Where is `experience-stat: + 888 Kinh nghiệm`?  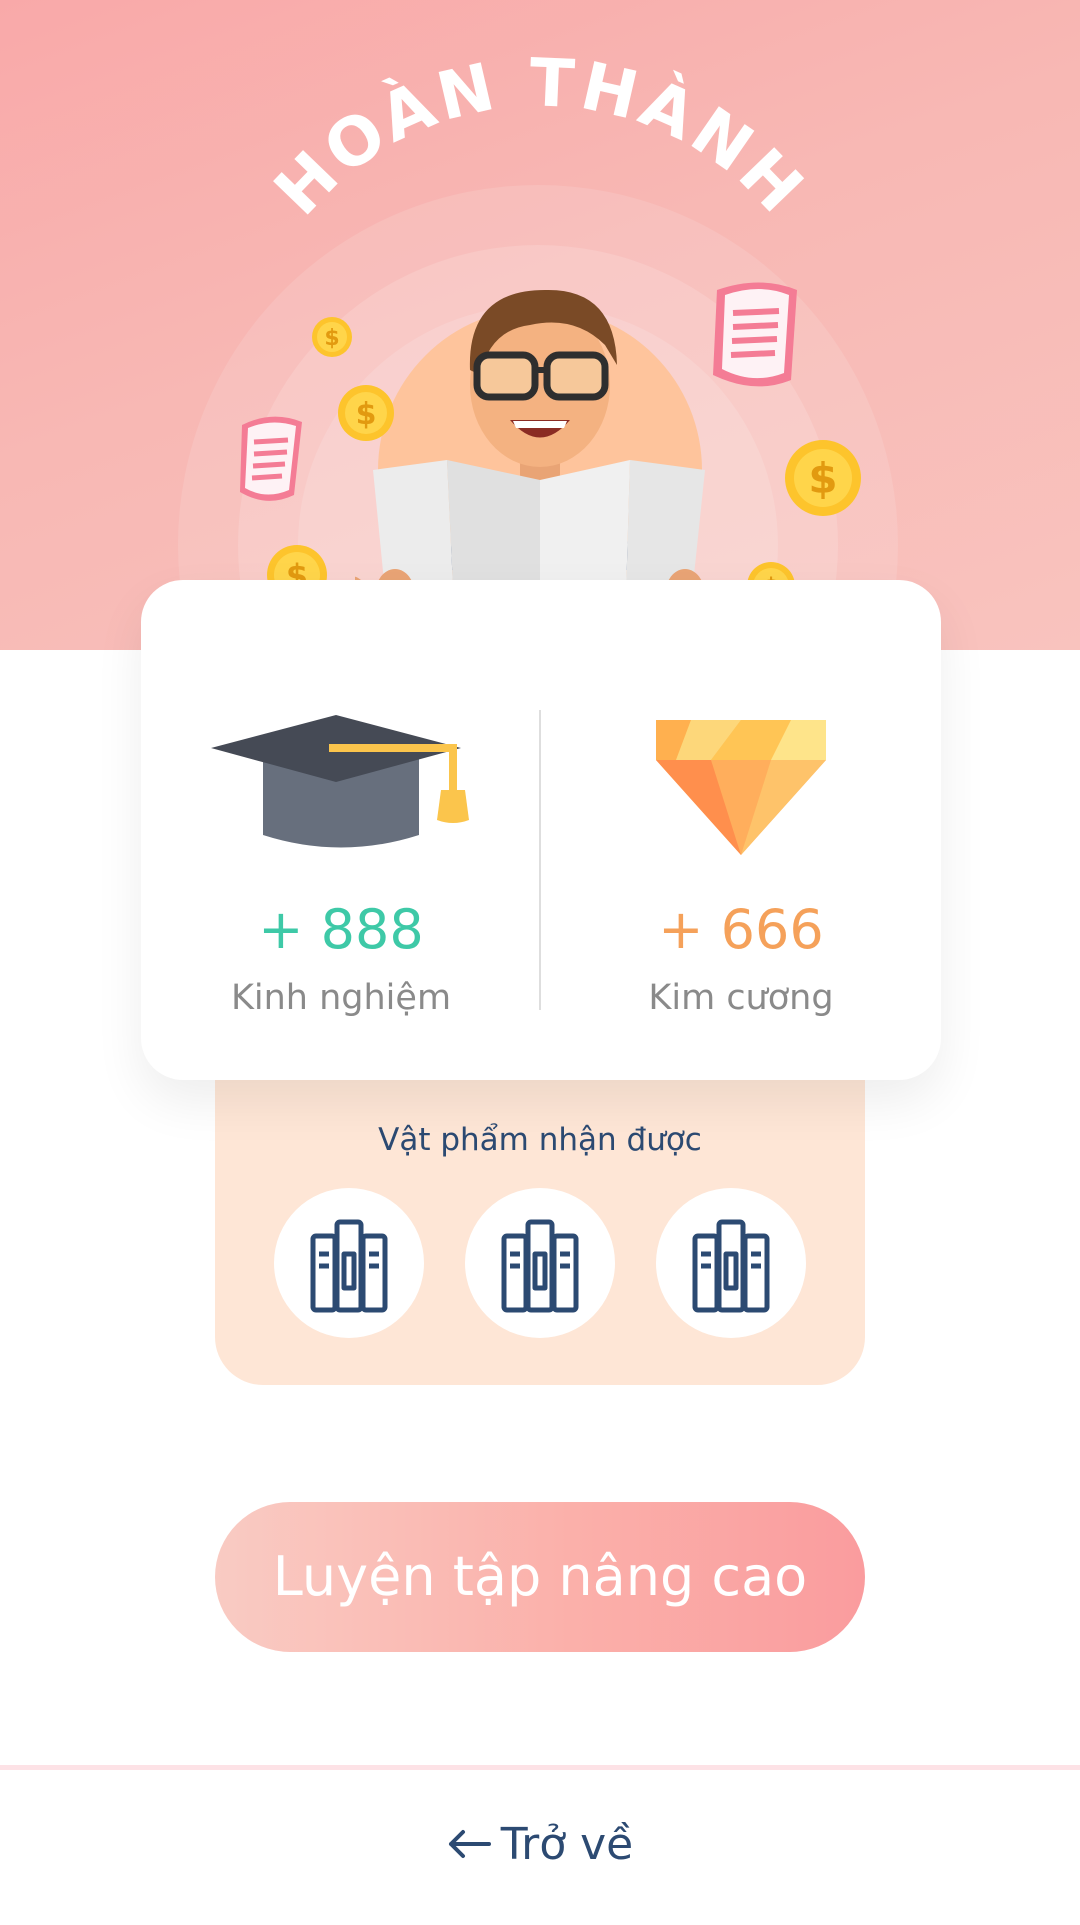 experience-stat: + 888 Kinh nghiệm is located at coordinates (341, 830).